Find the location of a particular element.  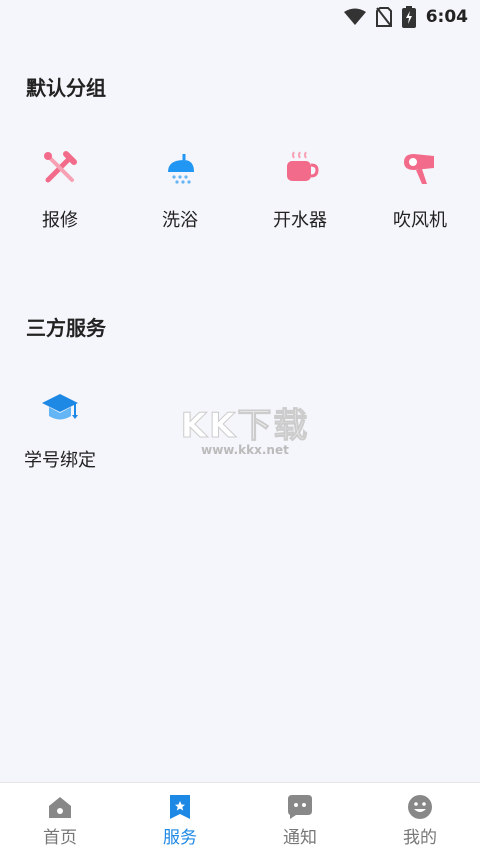

status-bar: 6:04 is located at coordinates (240, 17).